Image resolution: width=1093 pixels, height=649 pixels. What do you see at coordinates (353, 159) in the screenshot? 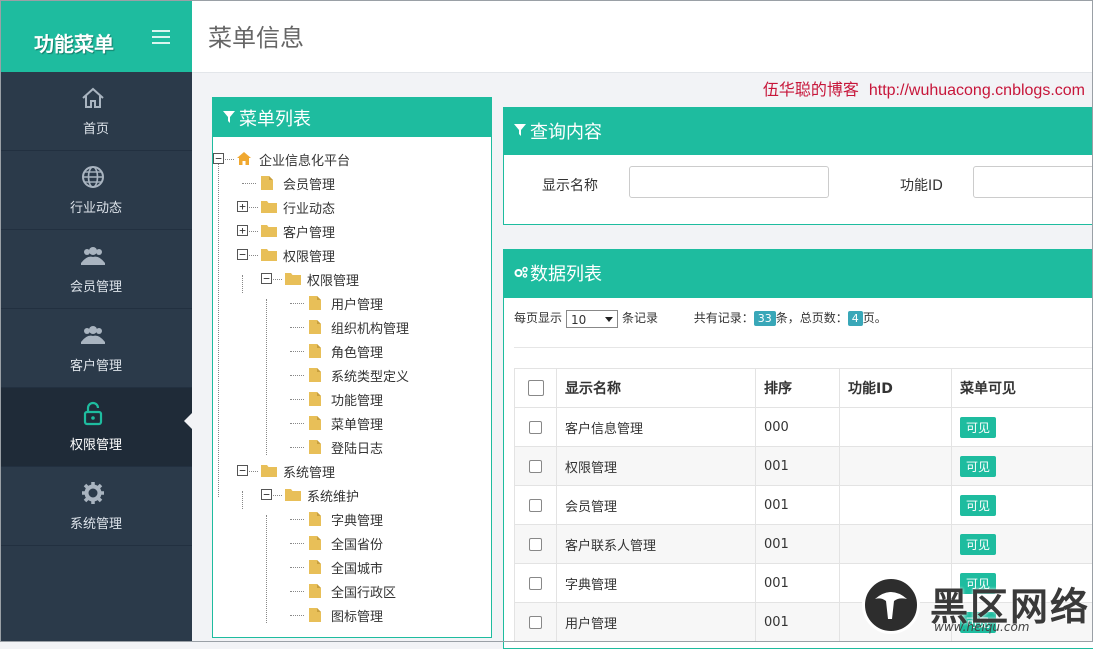
I see `tree-node: − 企业信息化平台` at bounding box center [353, 159].